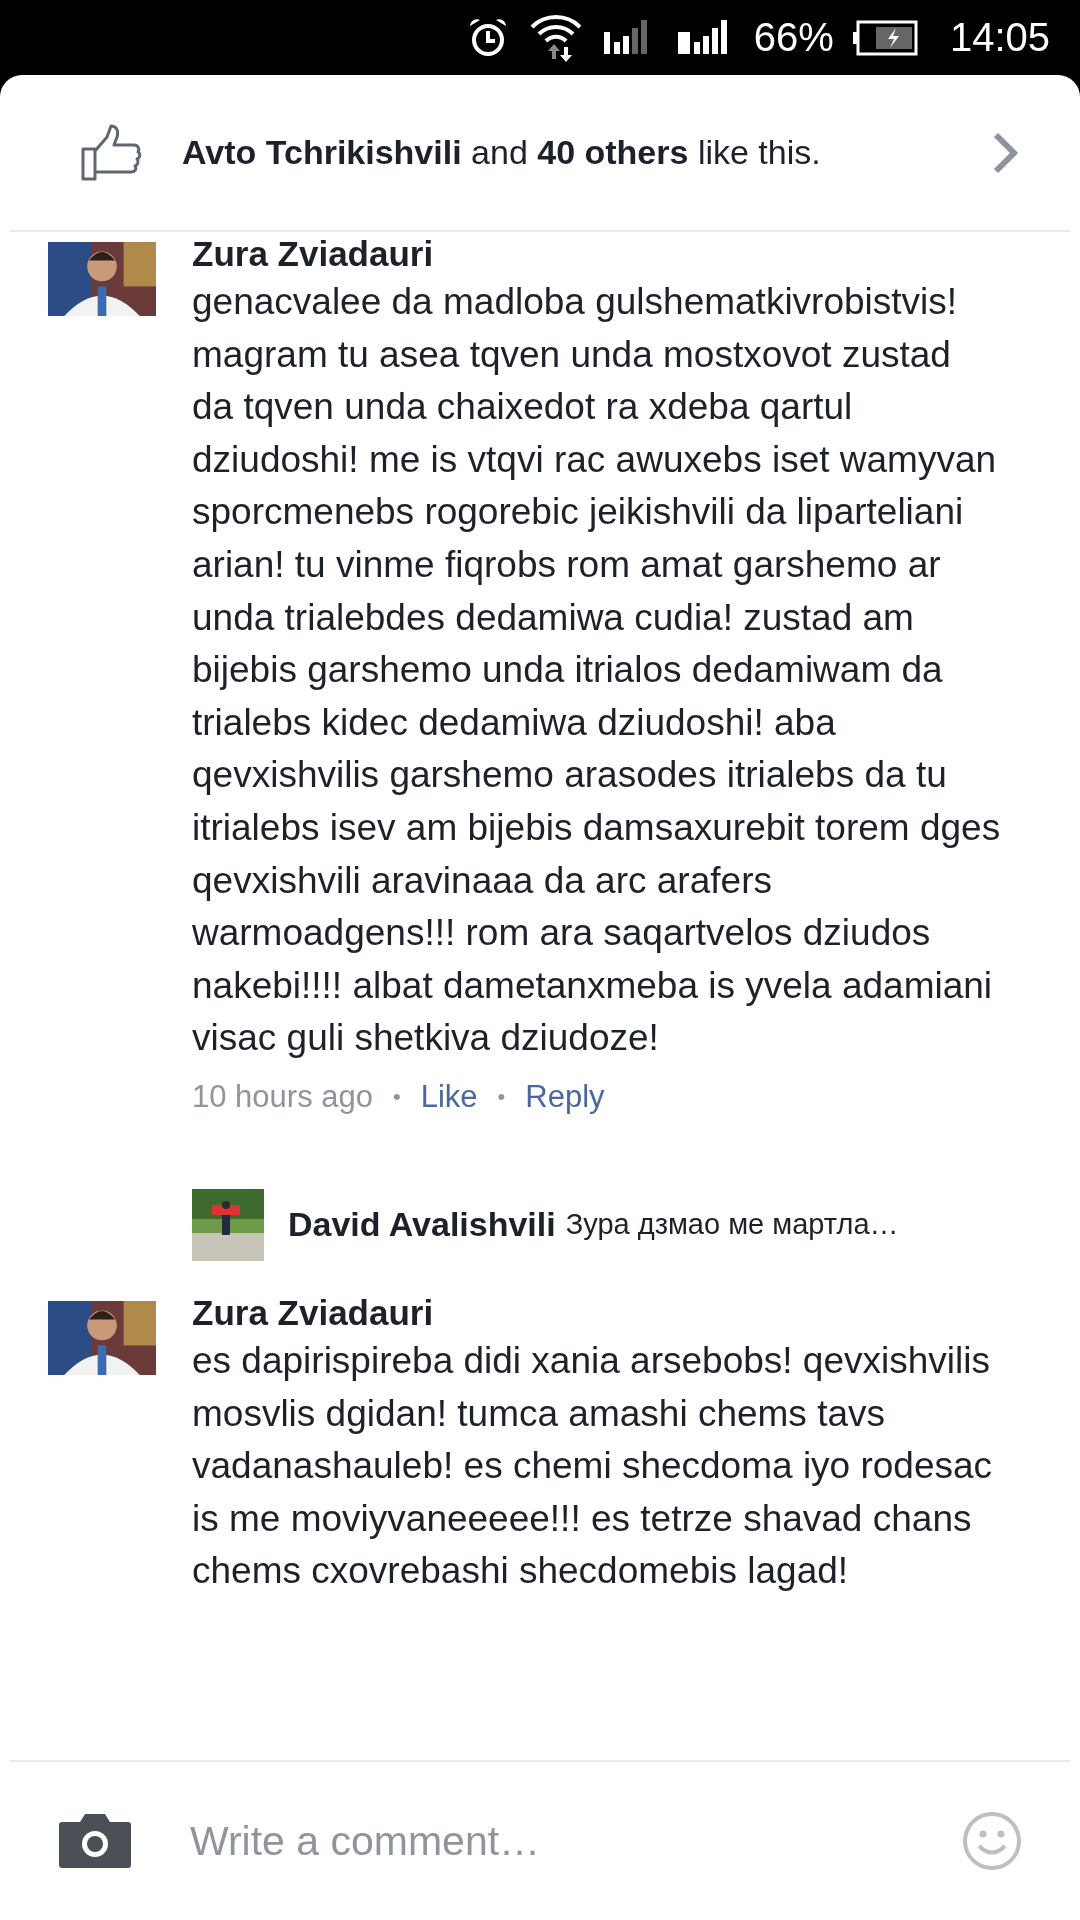 The height and width of the screenshot is (1920, 1080). I want to click on battery-percent: 66%, so click(793, 37).